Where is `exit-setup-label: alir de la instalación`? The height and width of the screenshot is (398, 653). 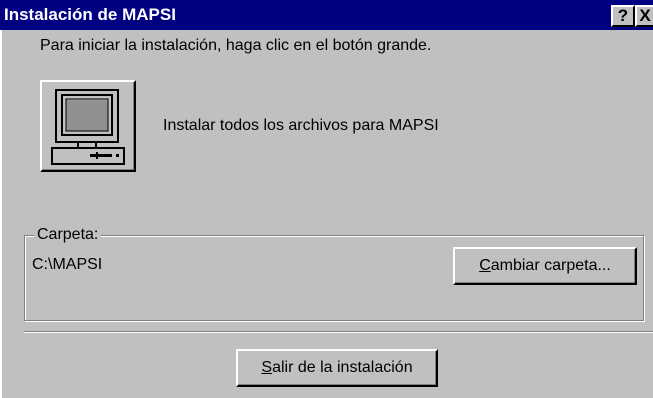
exit-setup-label: alir de la instalación is located at coordinates (342, 367).